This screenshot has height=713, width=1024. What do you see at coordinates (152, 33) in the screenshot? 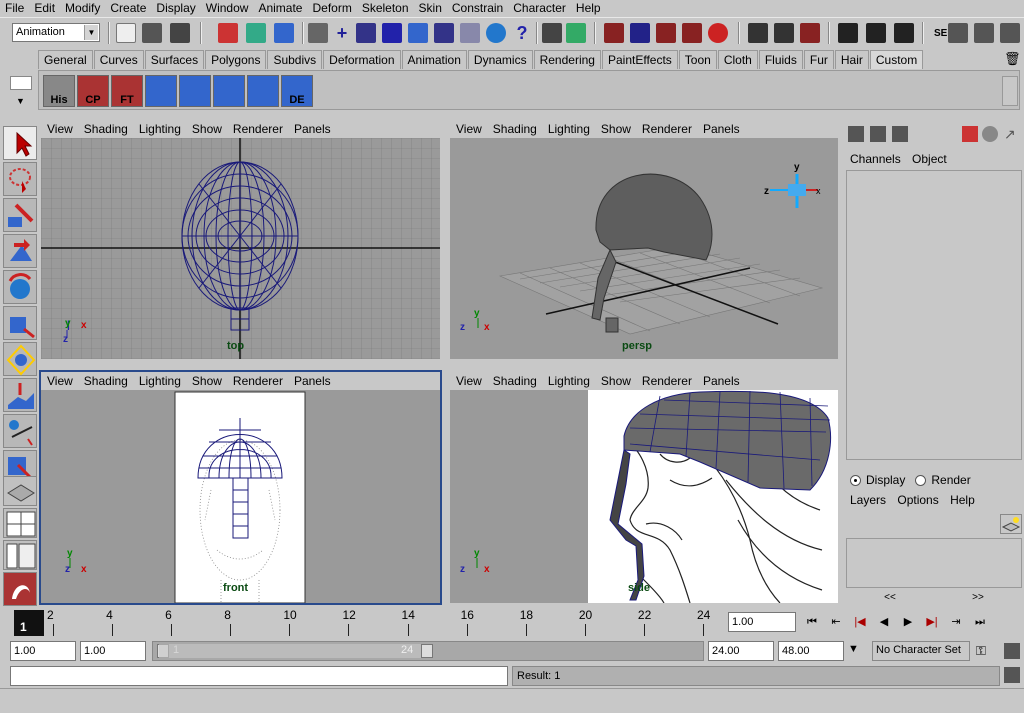
I see `open-scene-icon` at bounding box center [152, 33].